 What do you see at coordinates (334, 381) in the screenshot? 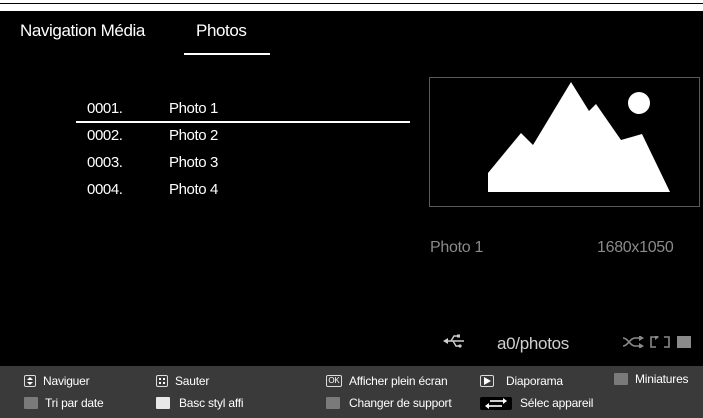
I see `ok-key-icon: OK` at bounding box center [334, 381].